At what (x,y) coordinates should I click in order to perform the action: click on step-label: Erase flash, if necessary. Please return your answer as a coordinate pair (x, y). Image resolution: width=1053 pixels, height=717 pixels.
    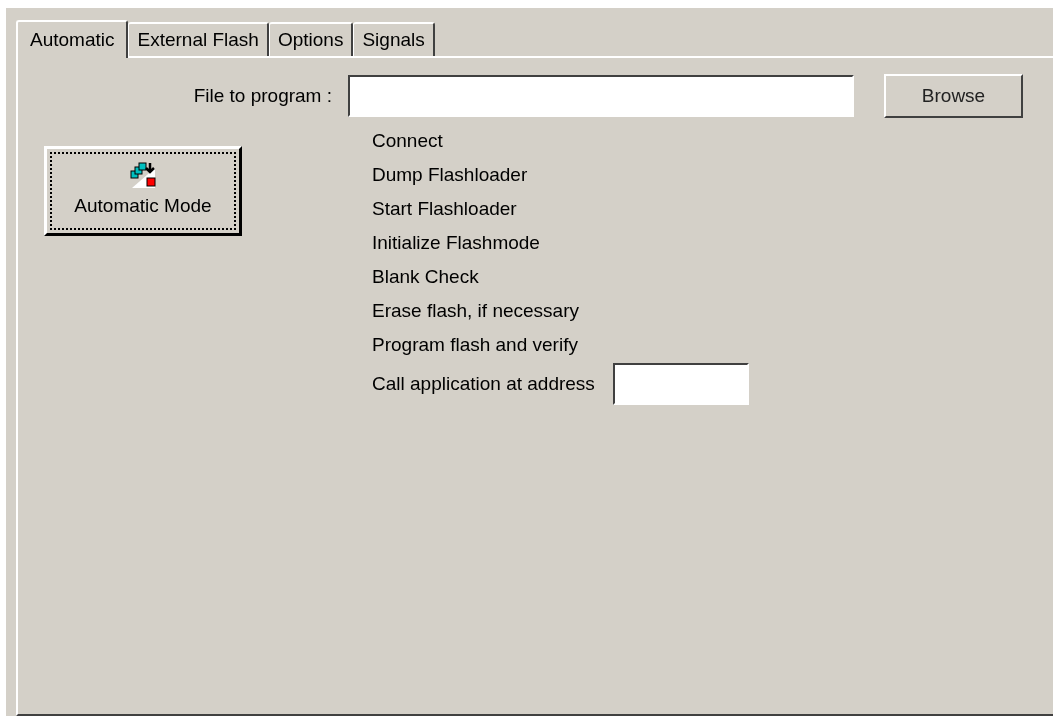
    Looking at the image, I should click on (476, 311).